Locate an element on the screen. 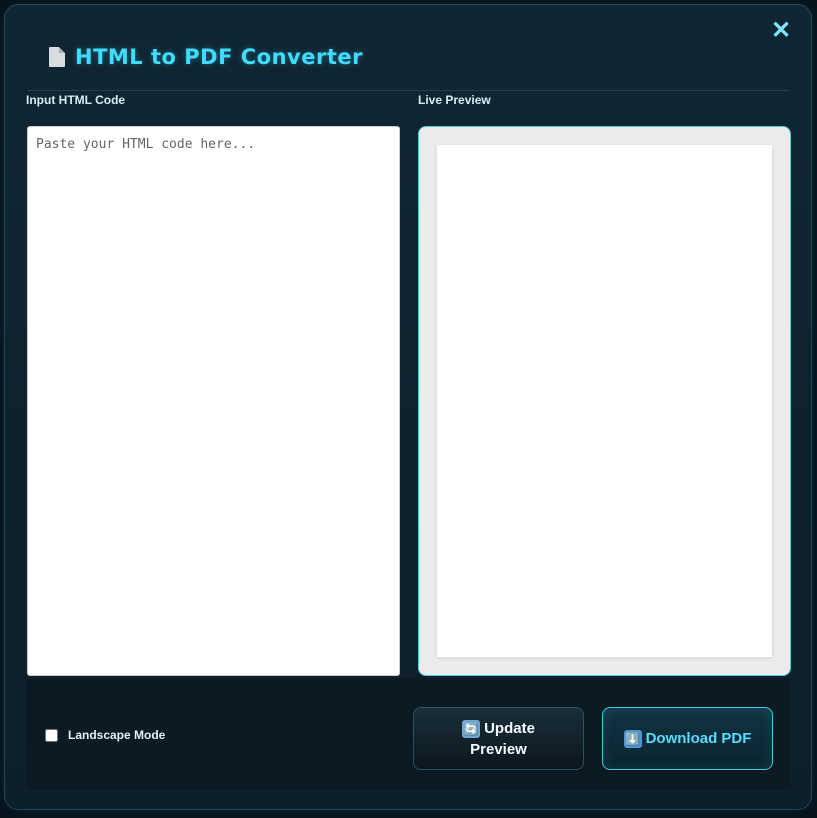  refresh-icon: 🔄 is located at coordinates (471, 728).